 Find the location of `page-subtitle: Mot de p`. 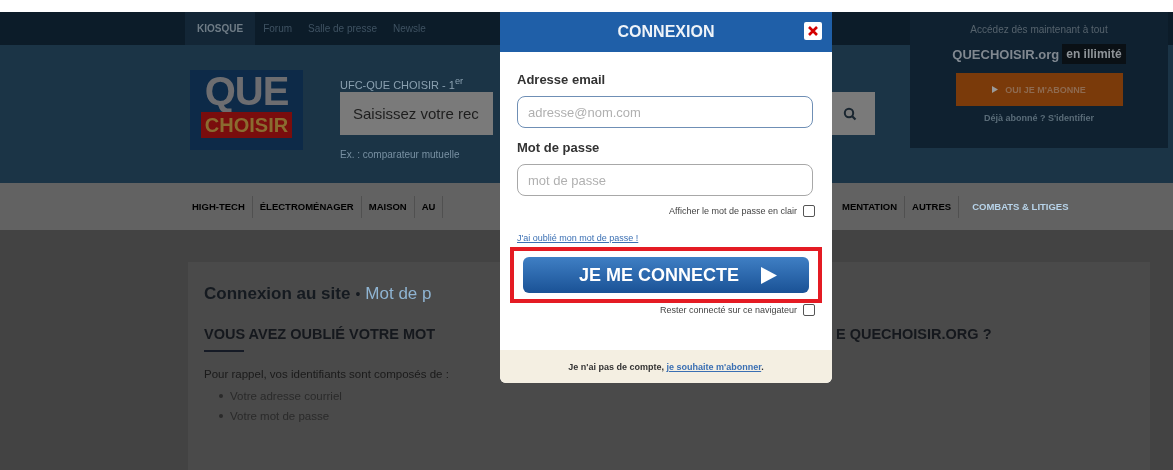

page-subtitle: Mot de p is located at coordinates (398, 294).